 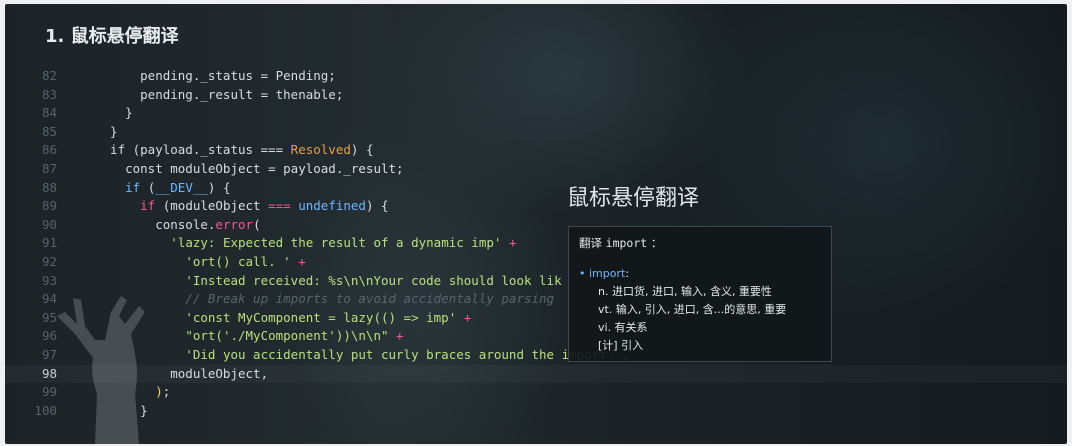 I want to click on line-number: 87, so click(x=49, y=168).